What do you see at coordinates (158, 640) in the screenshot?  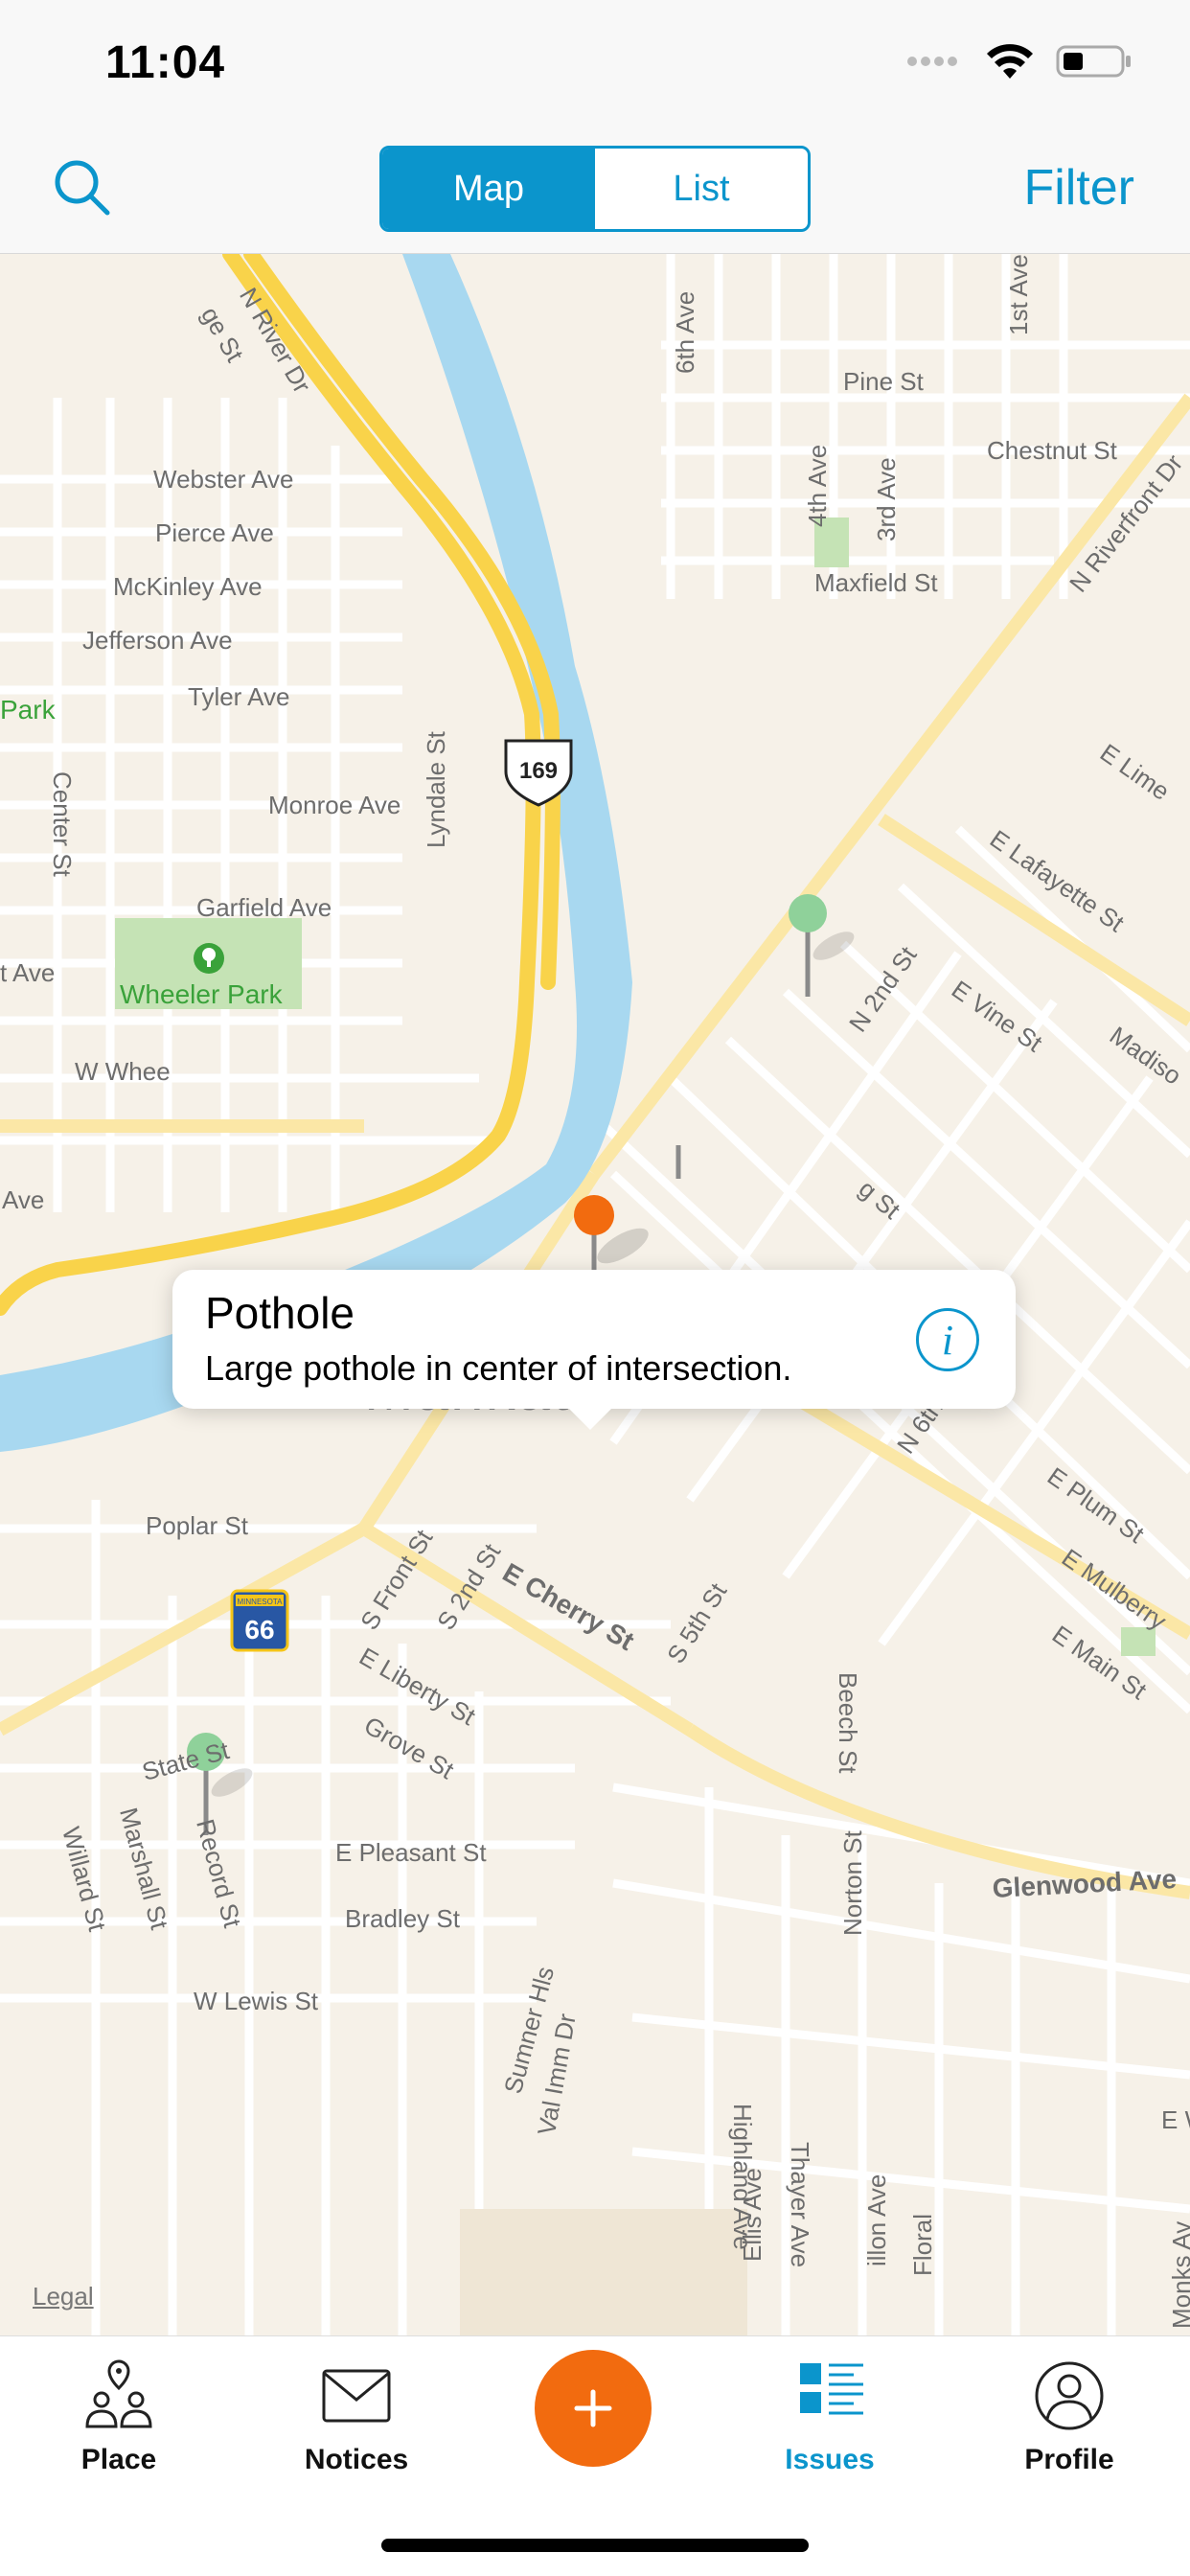 I see `street-label: Jefferson Ave` at bounding box center [158, 640].